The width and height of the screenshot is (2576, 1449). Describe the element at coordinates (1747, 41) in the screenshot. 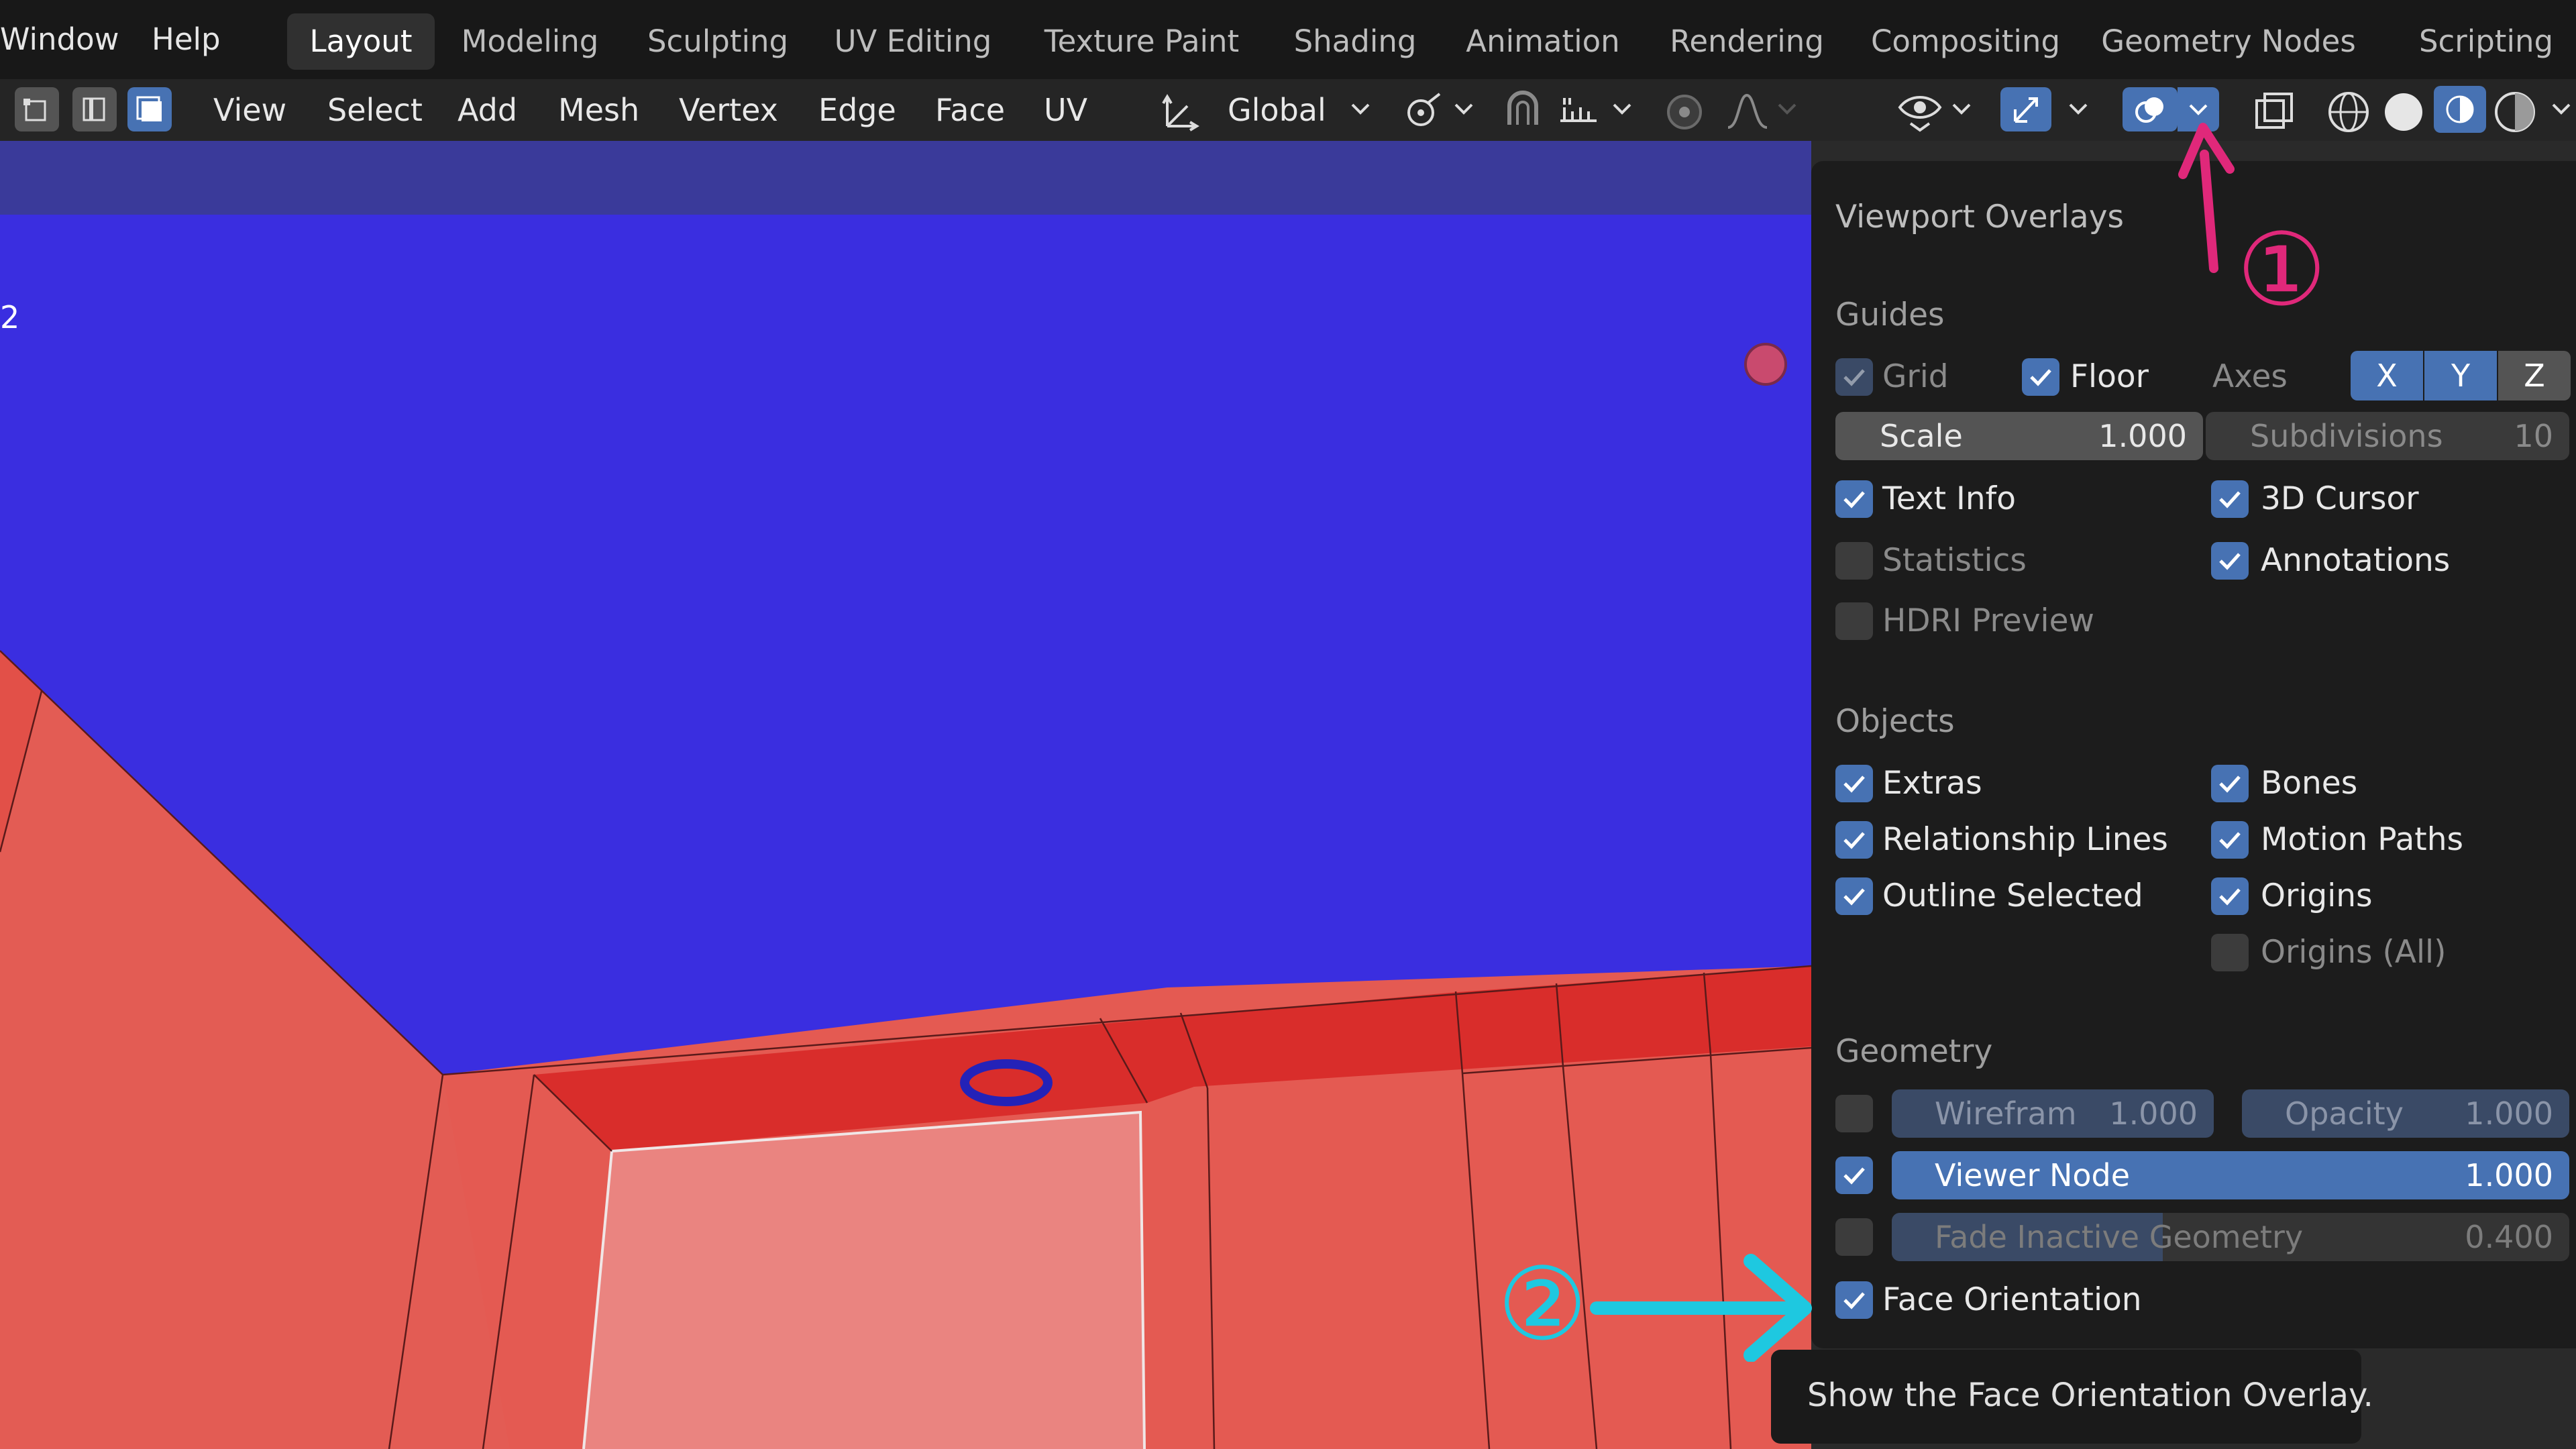

I see `tab-rendering: Rendering` at that location.